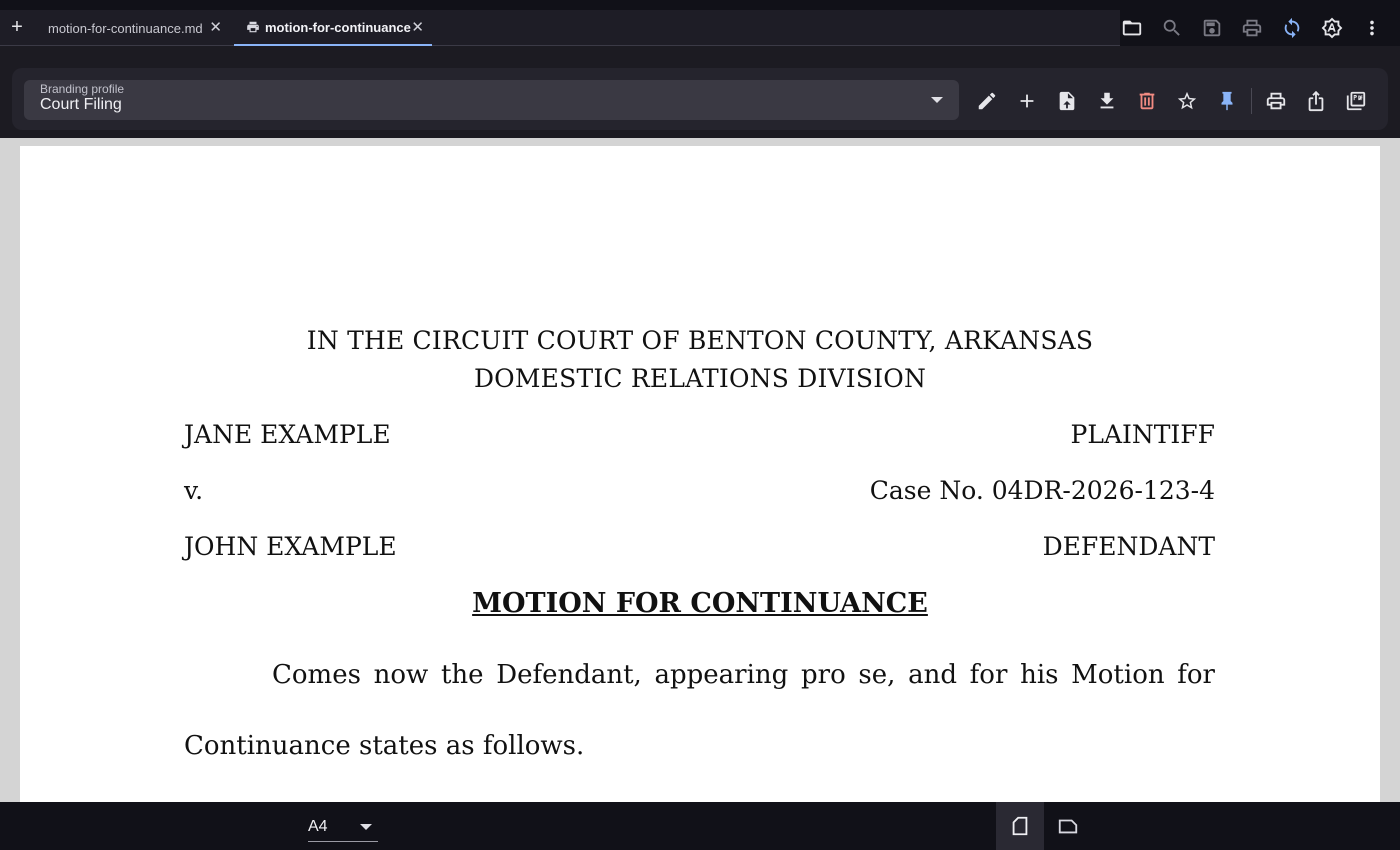 Image resolution: width=1400 pixels, height=850 pixels. Describe the element at coordinates (1067, 101) in the screenshot. I see `upload-file-icon` at that location.